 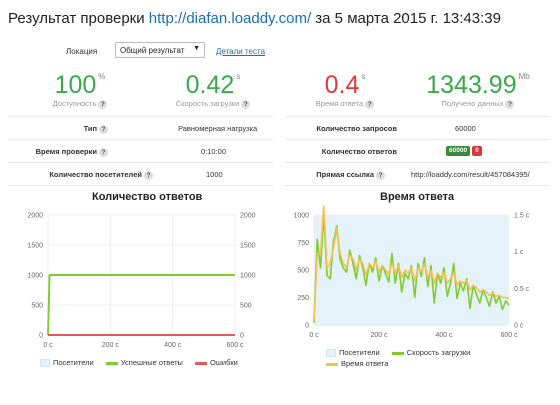 I want to click on metric-caption: Скорость загрузки, so click(x=207, y=103).